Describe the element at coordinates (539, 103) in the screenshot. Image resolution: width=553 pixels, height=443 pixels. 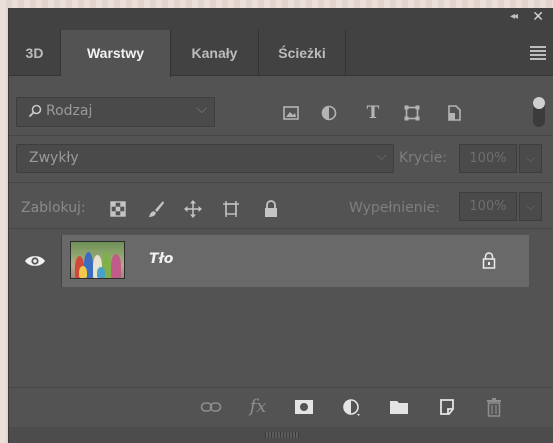
I see `toggle-knob` at that location.